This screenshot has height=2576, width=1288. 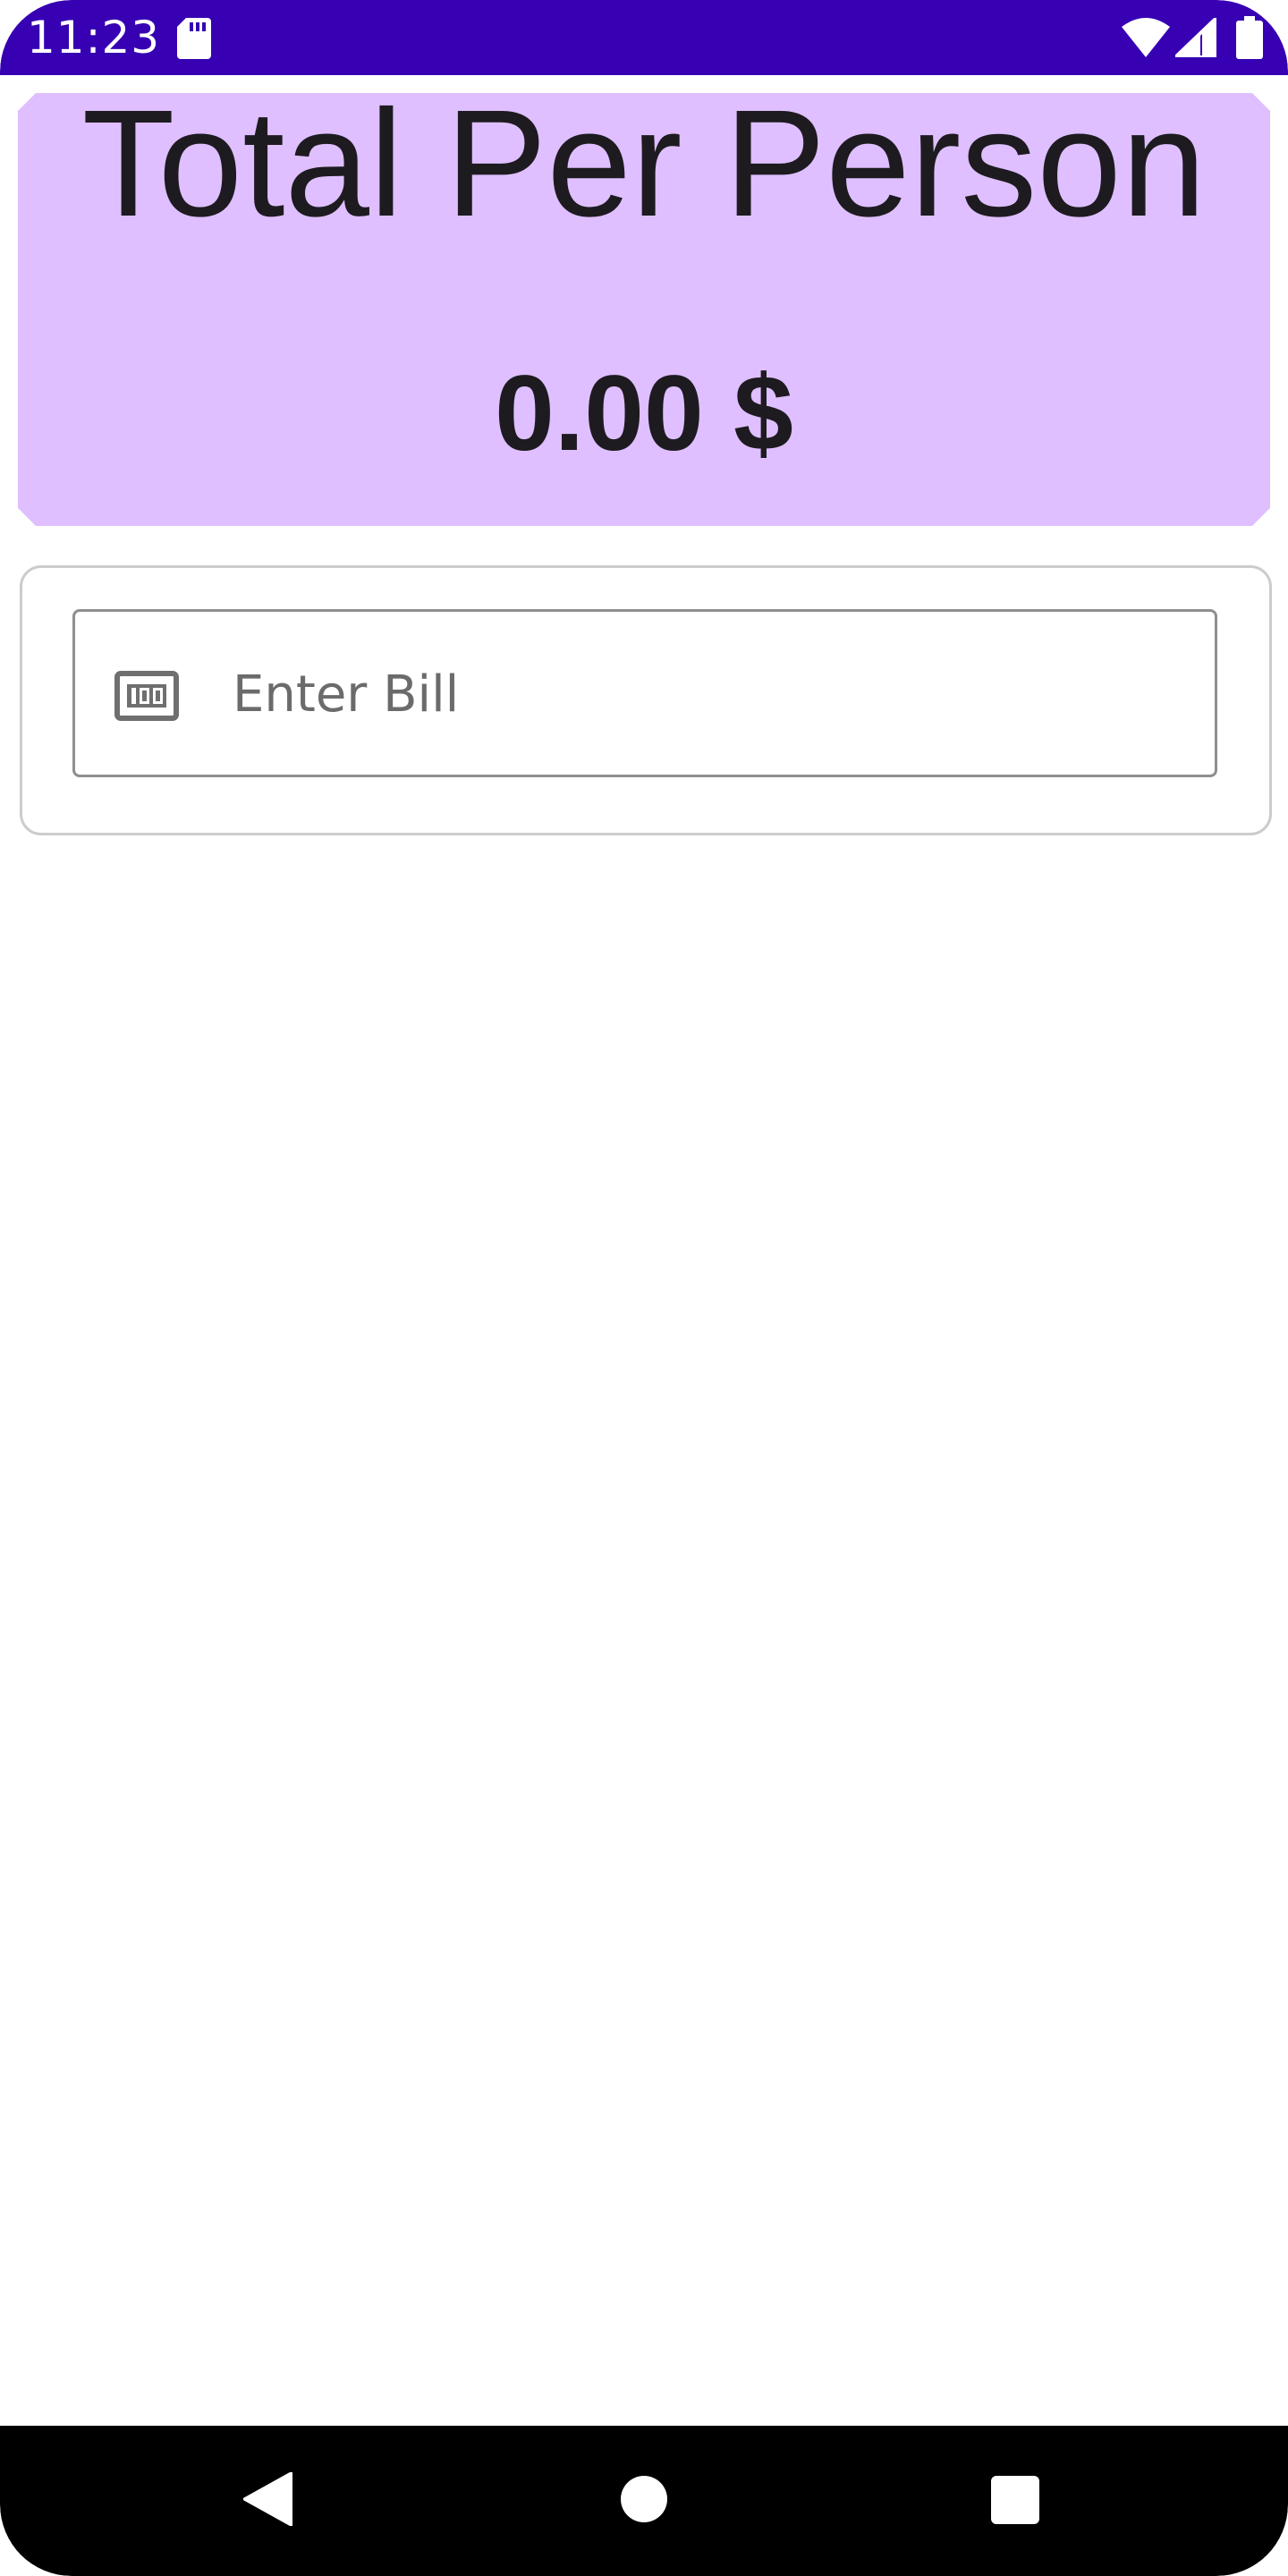 I want to click on enter-bill-field: Enter Bill, so click(x=644, y=693).